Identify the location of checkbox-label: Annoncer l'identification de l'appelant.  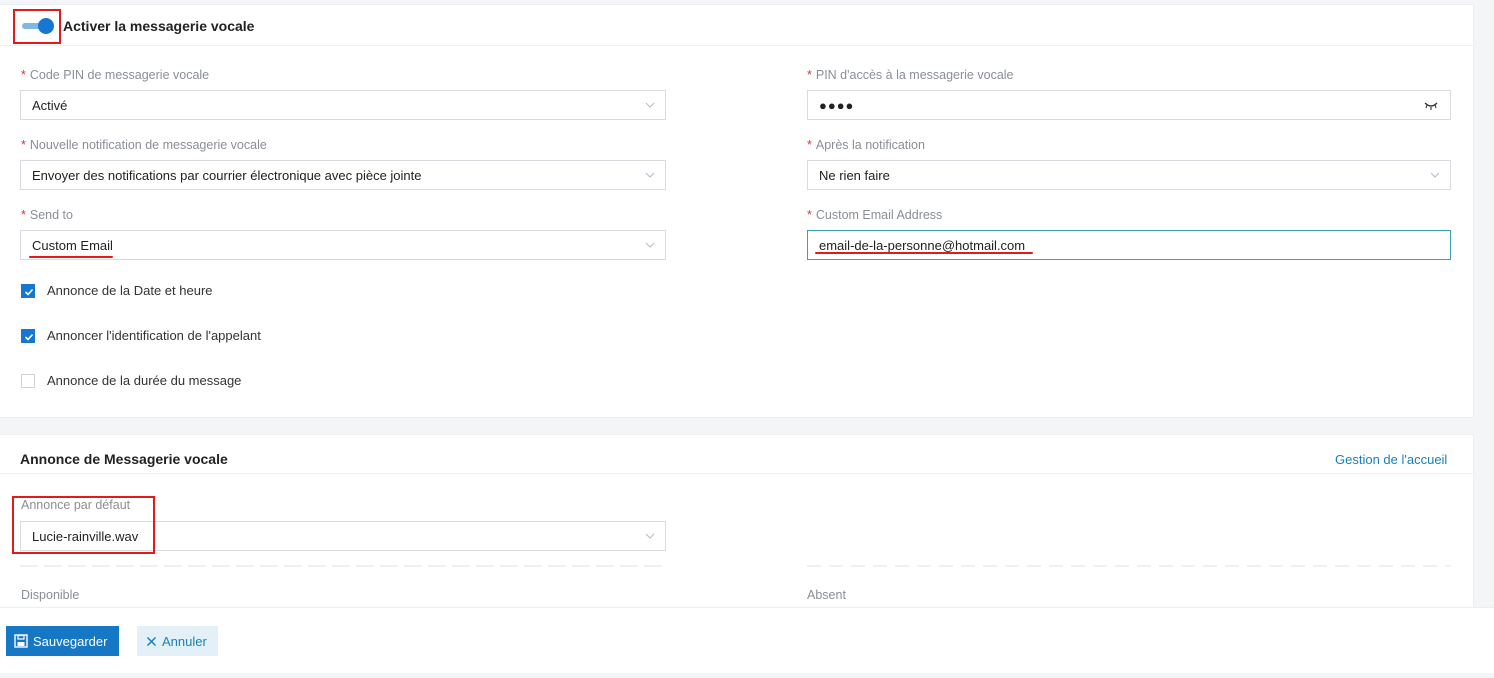
(154, 335).